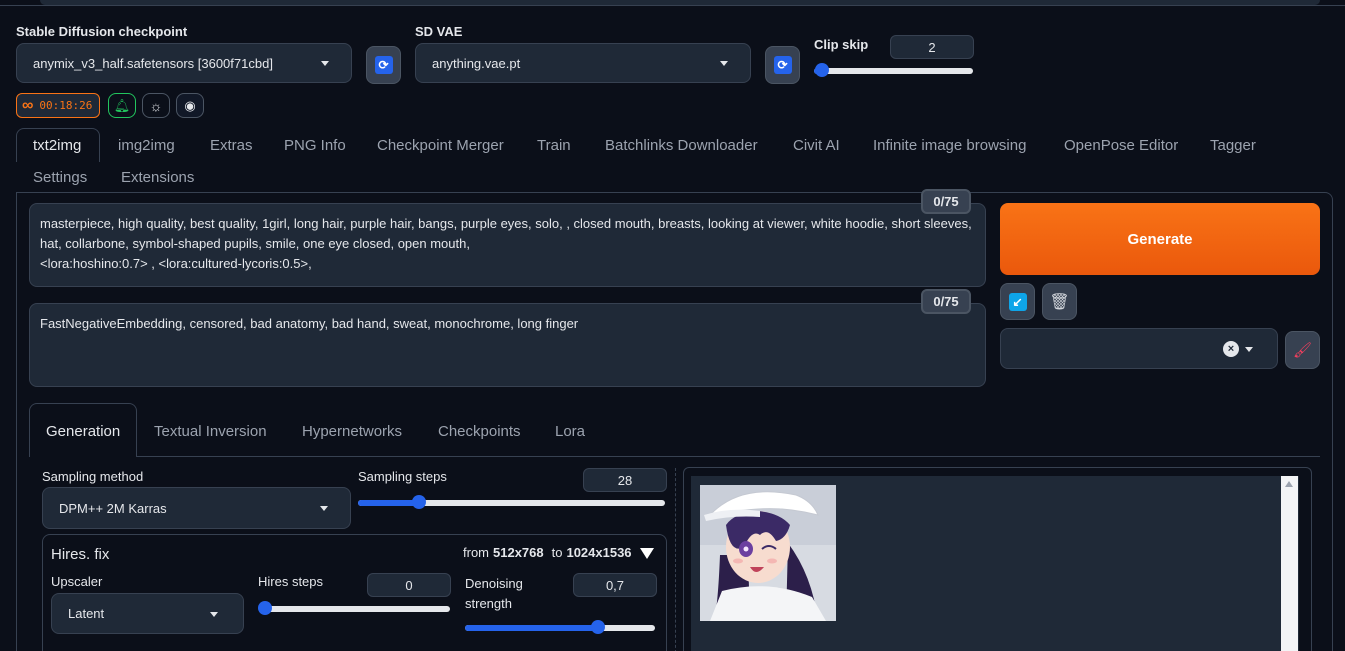 Image resolution: width=1345 pixels, height=651 pixels. Describe the element at coordinates (146, 145) in the screenshot. I see `tab-img2img: img2img` at that location.